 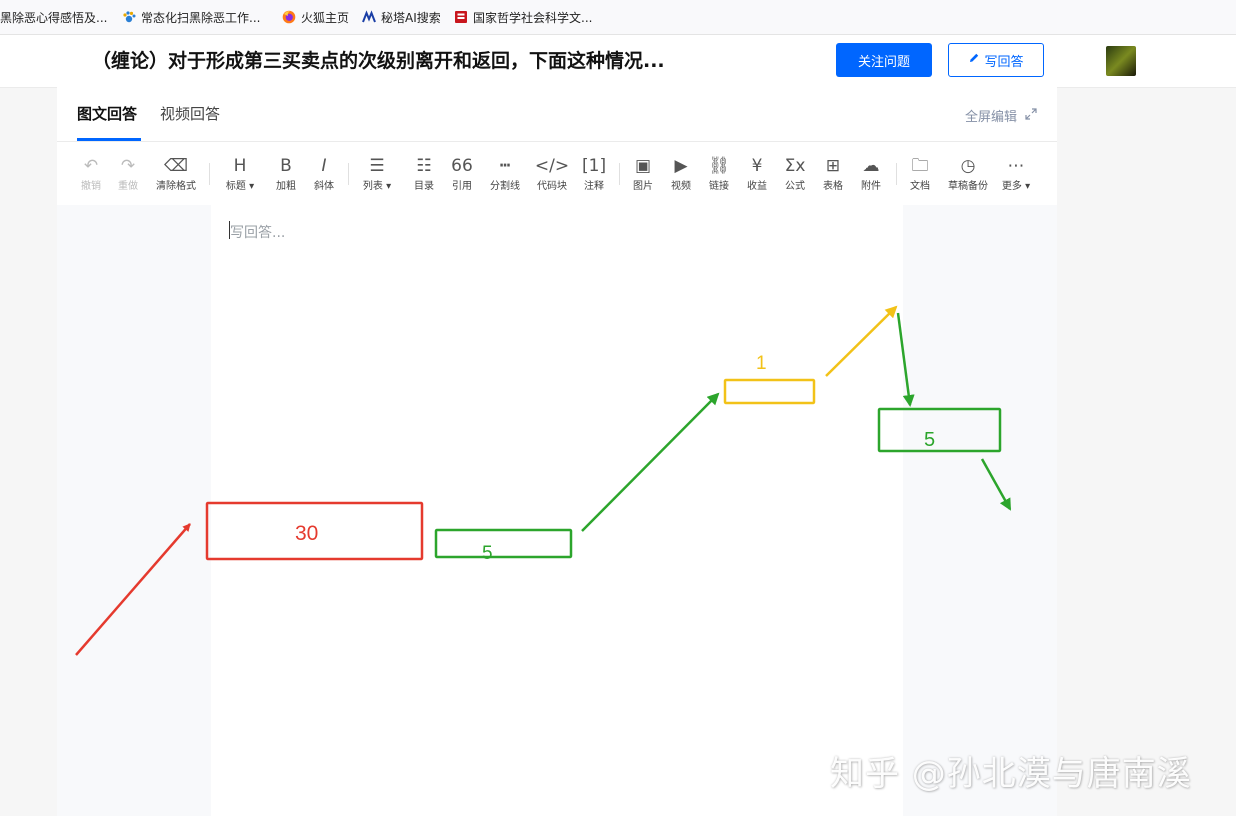 What do you see at coordinates (761, 363) in the screenshot?
I see `yellow-box-label: 1` at bounding box center [761, 363].